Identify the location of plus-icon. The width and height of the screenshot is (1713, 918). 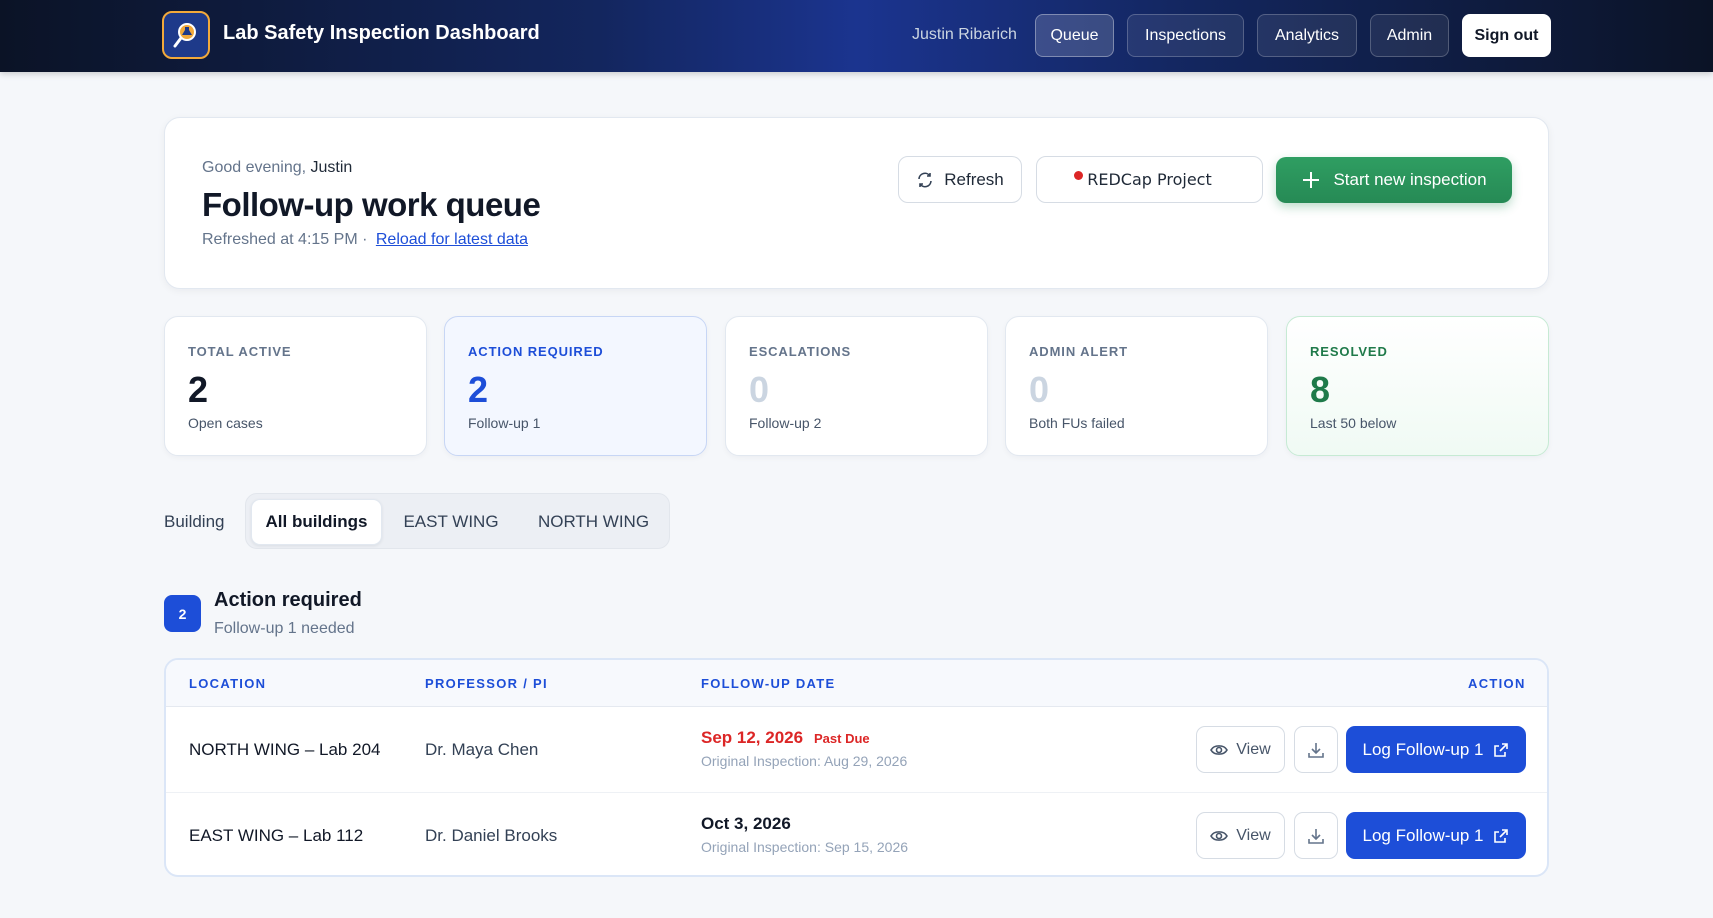
(1311, 180).